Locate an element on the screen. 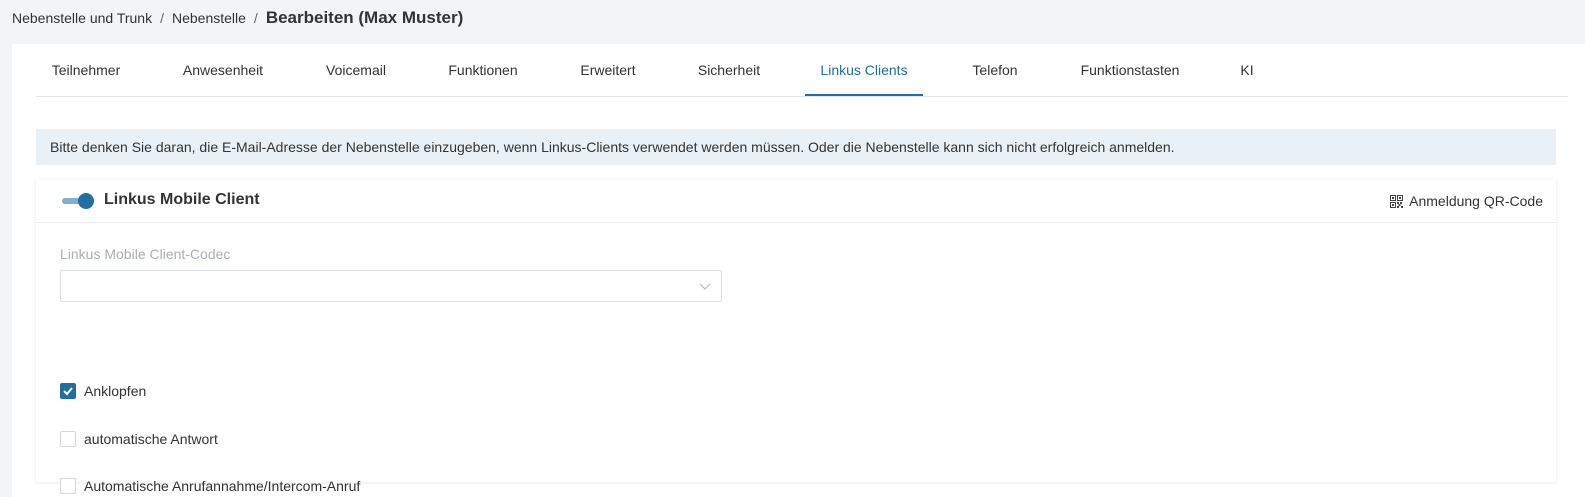 The image size is (1585, 497). breadcrumb-item-nebenstelle: Nebenstelle is located at coordinates (209, 18).